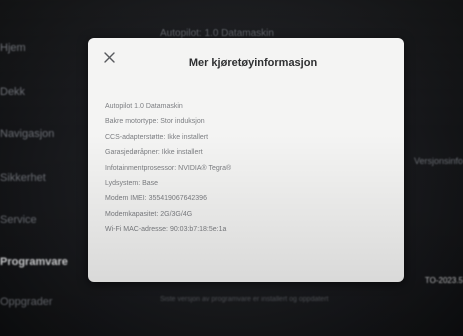 The image size is (463, 336). Describe the element at coordinates (438, 161) in the screenshot. I see `background-version-info: Versjonsinfo` at that location.